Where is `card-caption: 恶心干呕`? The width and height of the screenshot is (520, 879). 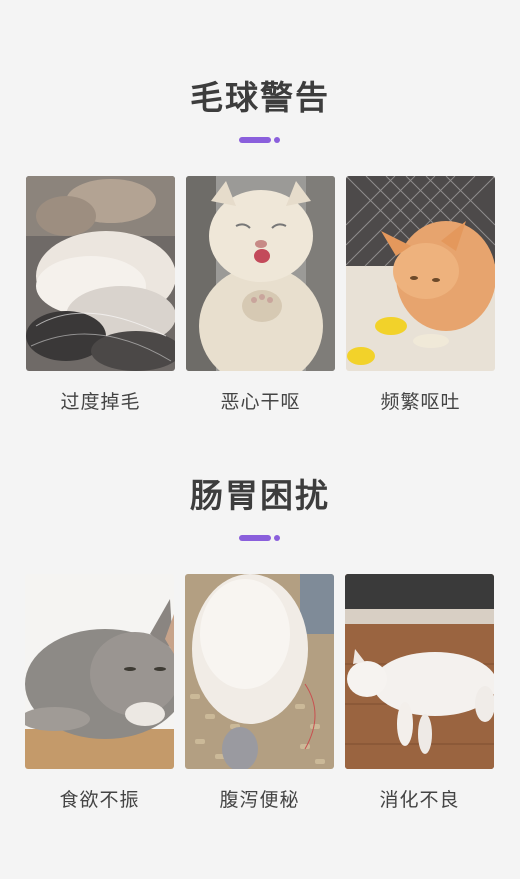
card-caption: 恶心干呕 is located at coordinates (260, 402).